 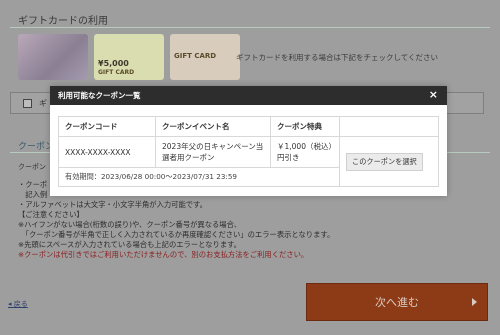 I want to click on back-link: ◂ 戻る, so click(x=18, y=304).